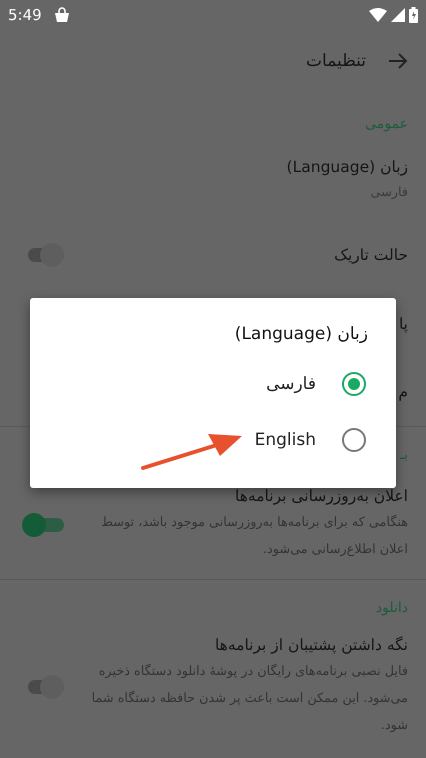 Image resolution: width=426 pixels, height=758 pixels. I want to click on signal-icon, so click(398, 15).